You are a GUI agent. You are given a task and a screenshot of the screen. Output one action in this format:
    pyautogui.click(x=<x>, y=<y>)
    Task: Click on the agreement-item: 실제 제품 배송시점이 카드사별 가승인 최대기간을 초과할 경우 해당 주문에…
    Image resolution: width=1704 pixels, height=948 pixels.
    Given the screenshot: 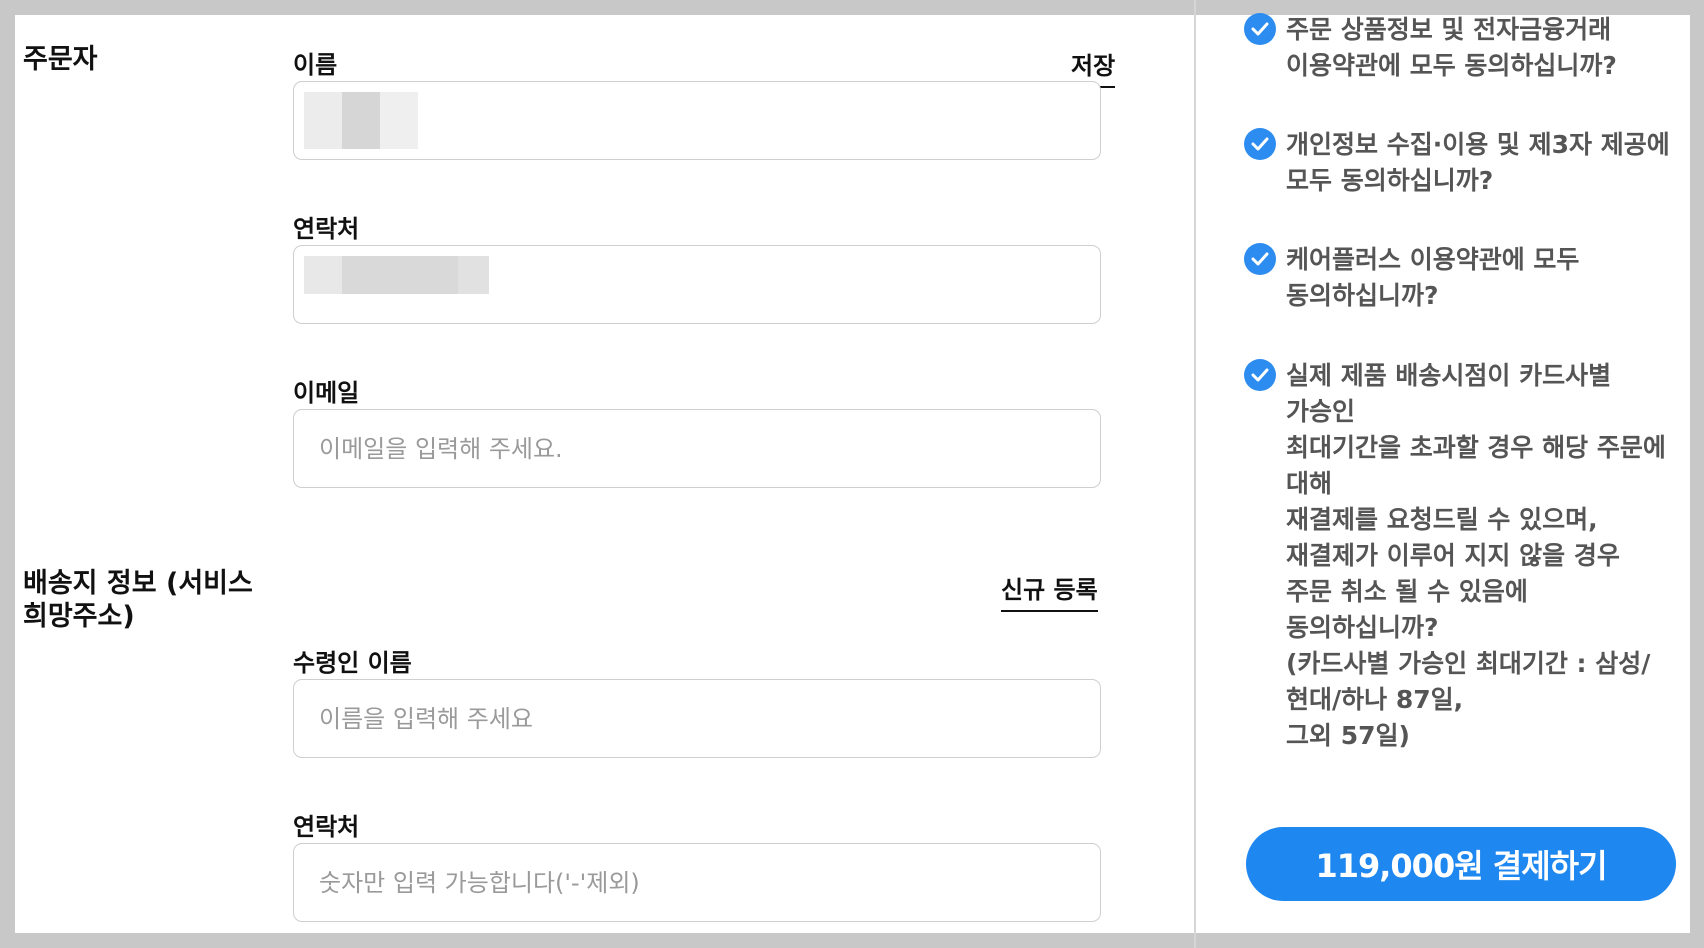 What is the action you would take?
    pyautogui.click(x=1465, y=556)
    